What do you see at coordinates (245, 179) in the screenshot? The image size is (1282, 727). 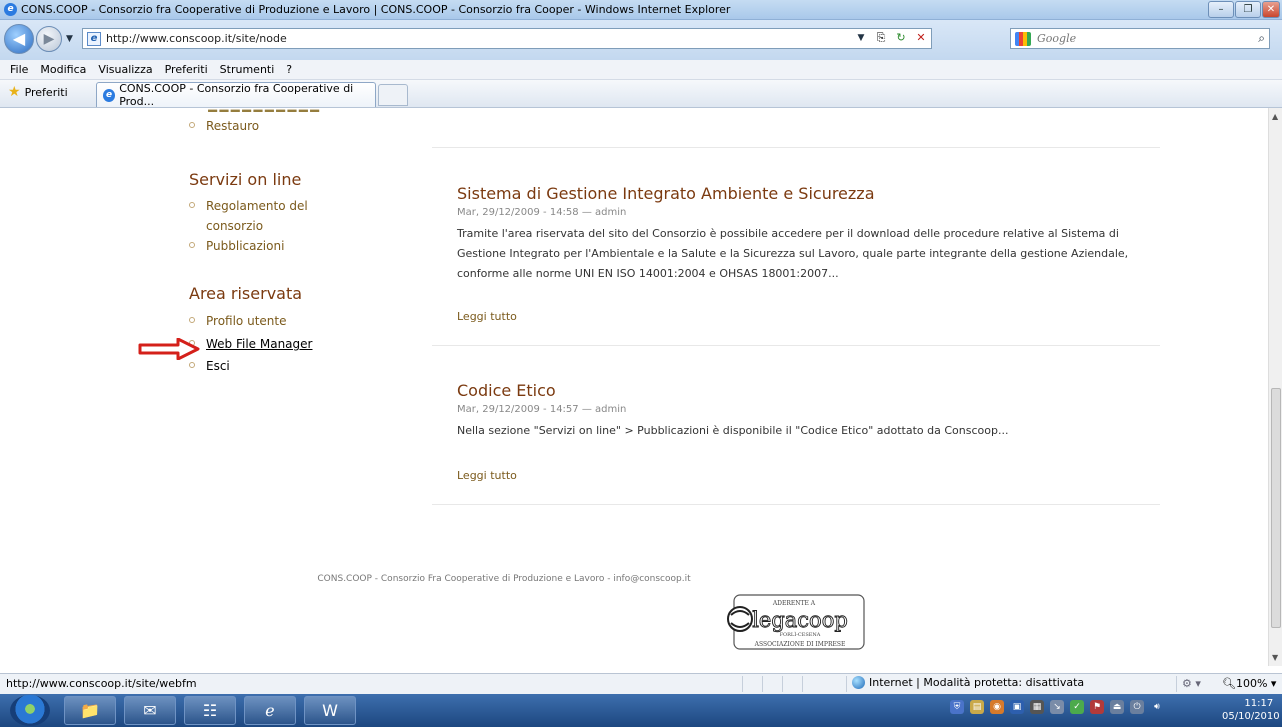 I see `section-title-servizi: Servizi on line` at bounding box center [245, 179].